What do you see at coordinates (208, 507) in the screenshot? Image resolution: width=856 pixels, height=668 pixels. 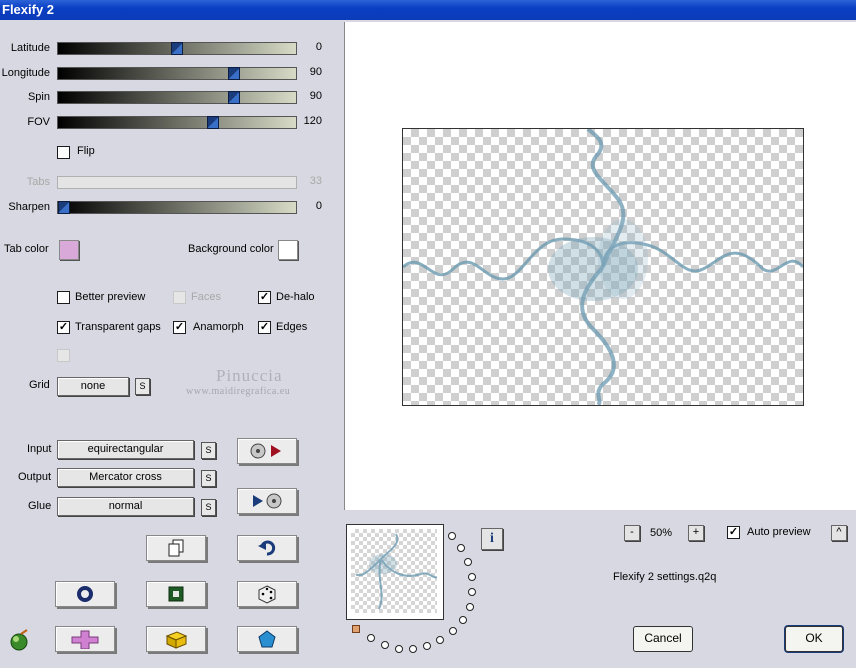 I see `glue-s-button: S` at bounding box center [208, 507].